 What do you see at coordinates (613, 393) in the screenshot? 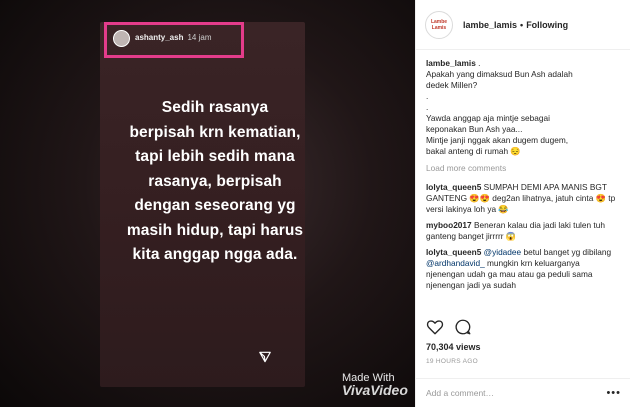
I see `more-options-icon: •••` at bounding box center [613, 393].